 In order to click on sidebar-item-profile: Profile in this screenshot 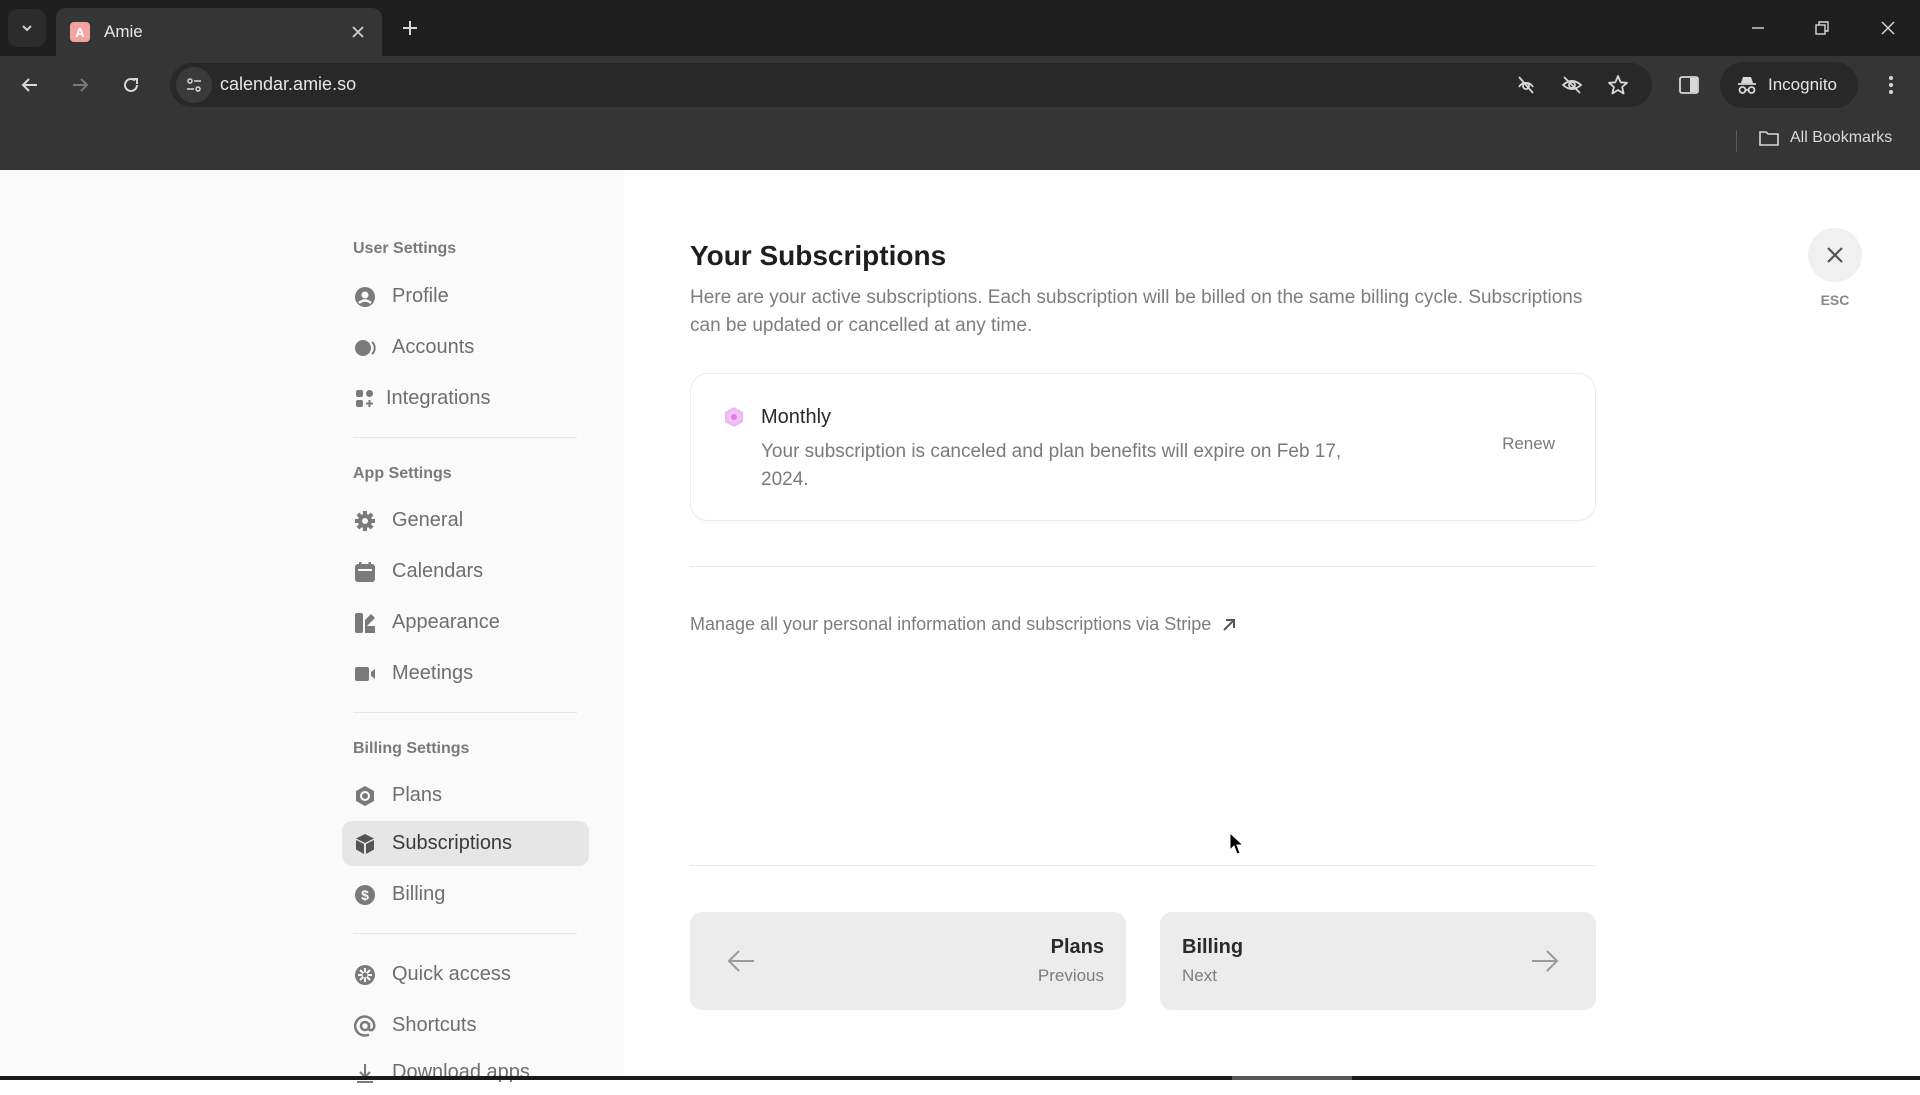, I will do `click(465, 296)`.